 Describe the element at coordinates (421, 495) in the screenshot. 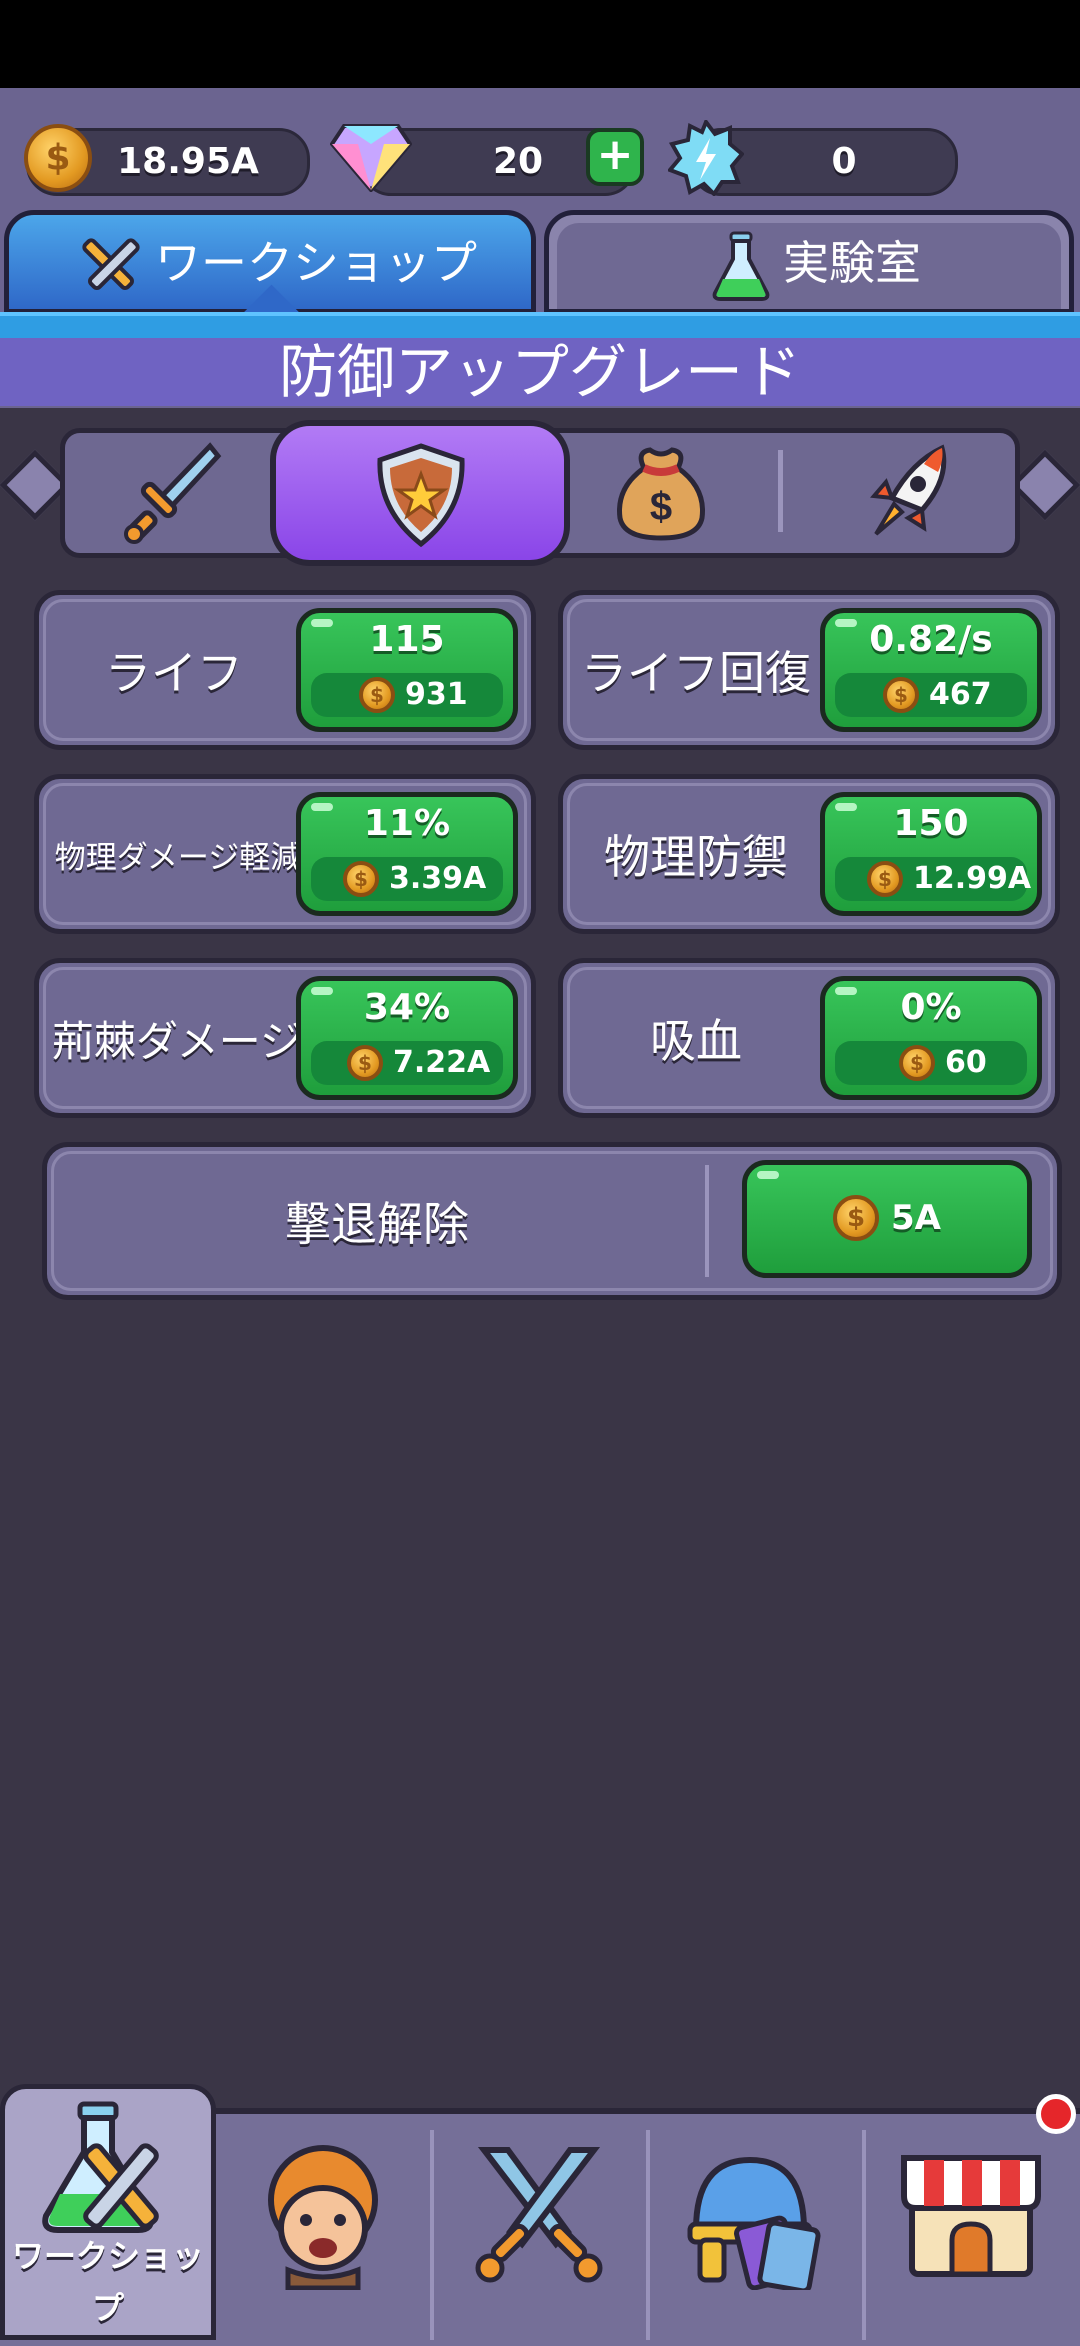

I see `shield-icon` at that location.